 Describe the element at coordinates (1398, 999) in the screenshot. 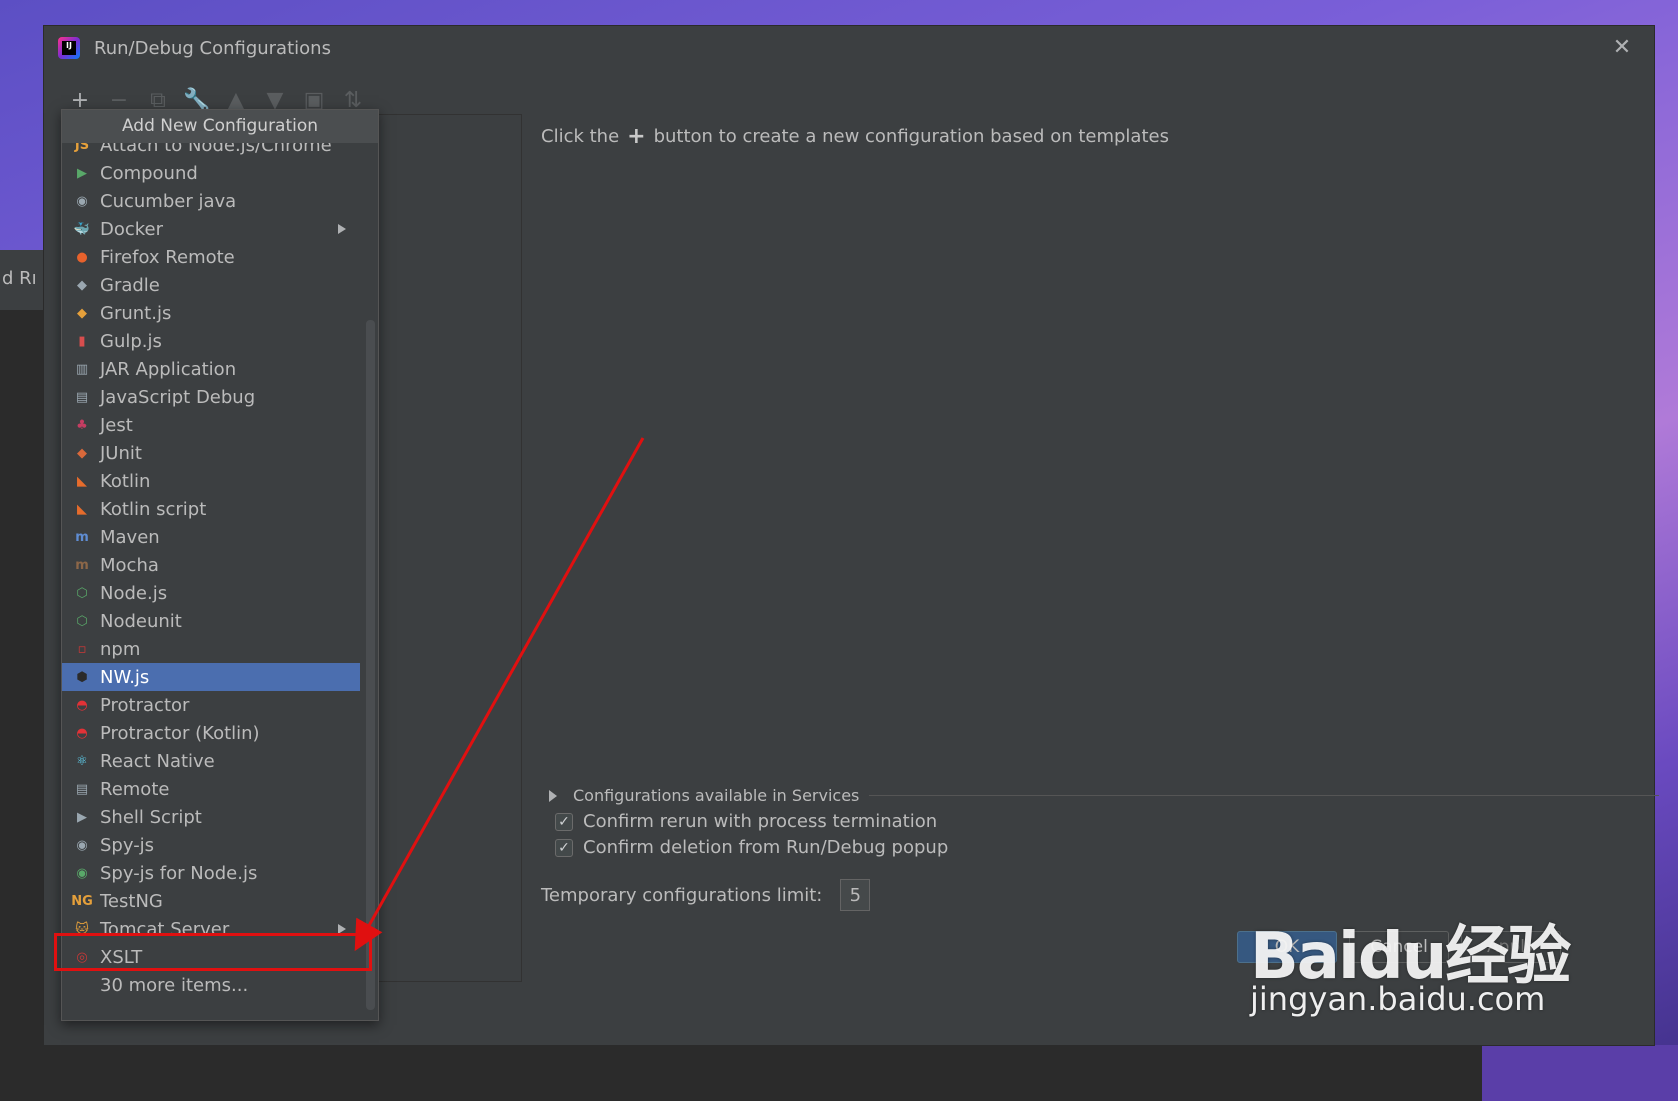

I see `watermark-url: jingyan.baidu.com` at that location.